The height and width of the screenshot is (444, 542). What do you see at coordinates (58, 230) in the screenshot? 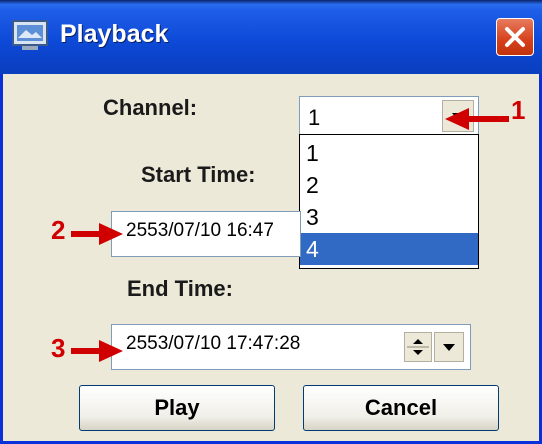
I see `annotation-number-2: 2` at bounding box center [58, 230].